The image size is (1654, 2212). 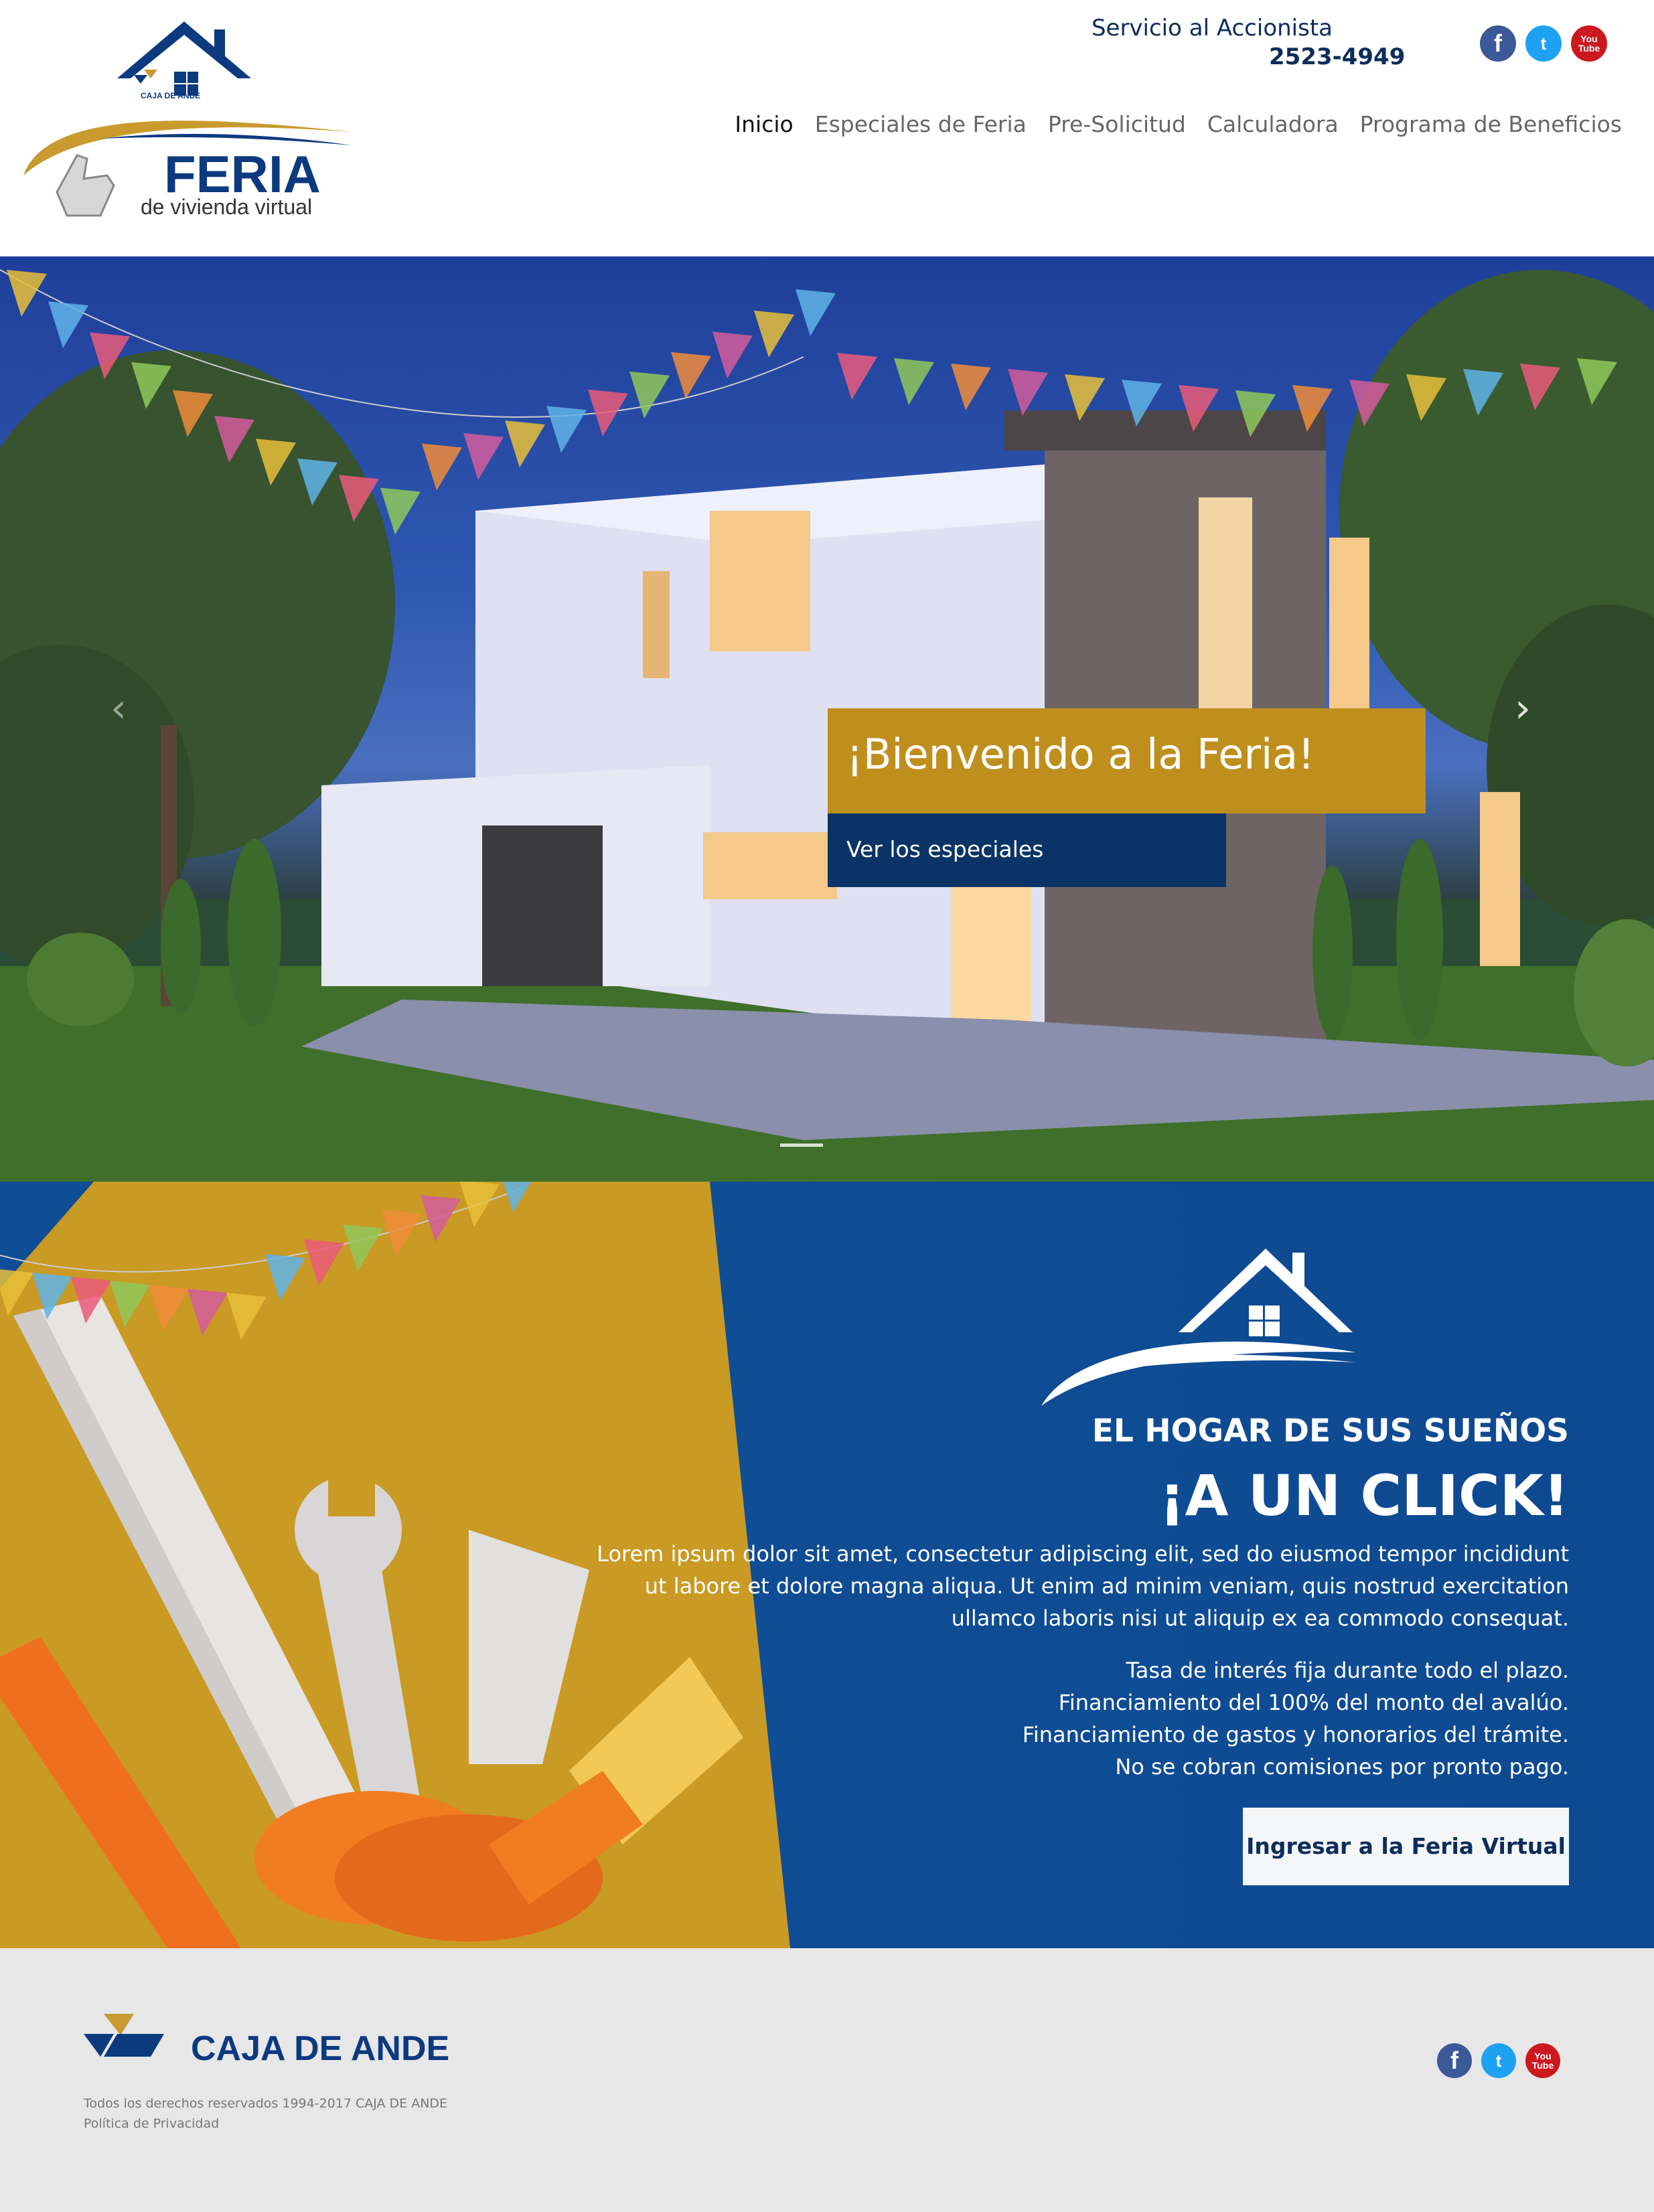 I want to click on ver-especiales-button: Ver los especiales, so click(x=1027, y=850).